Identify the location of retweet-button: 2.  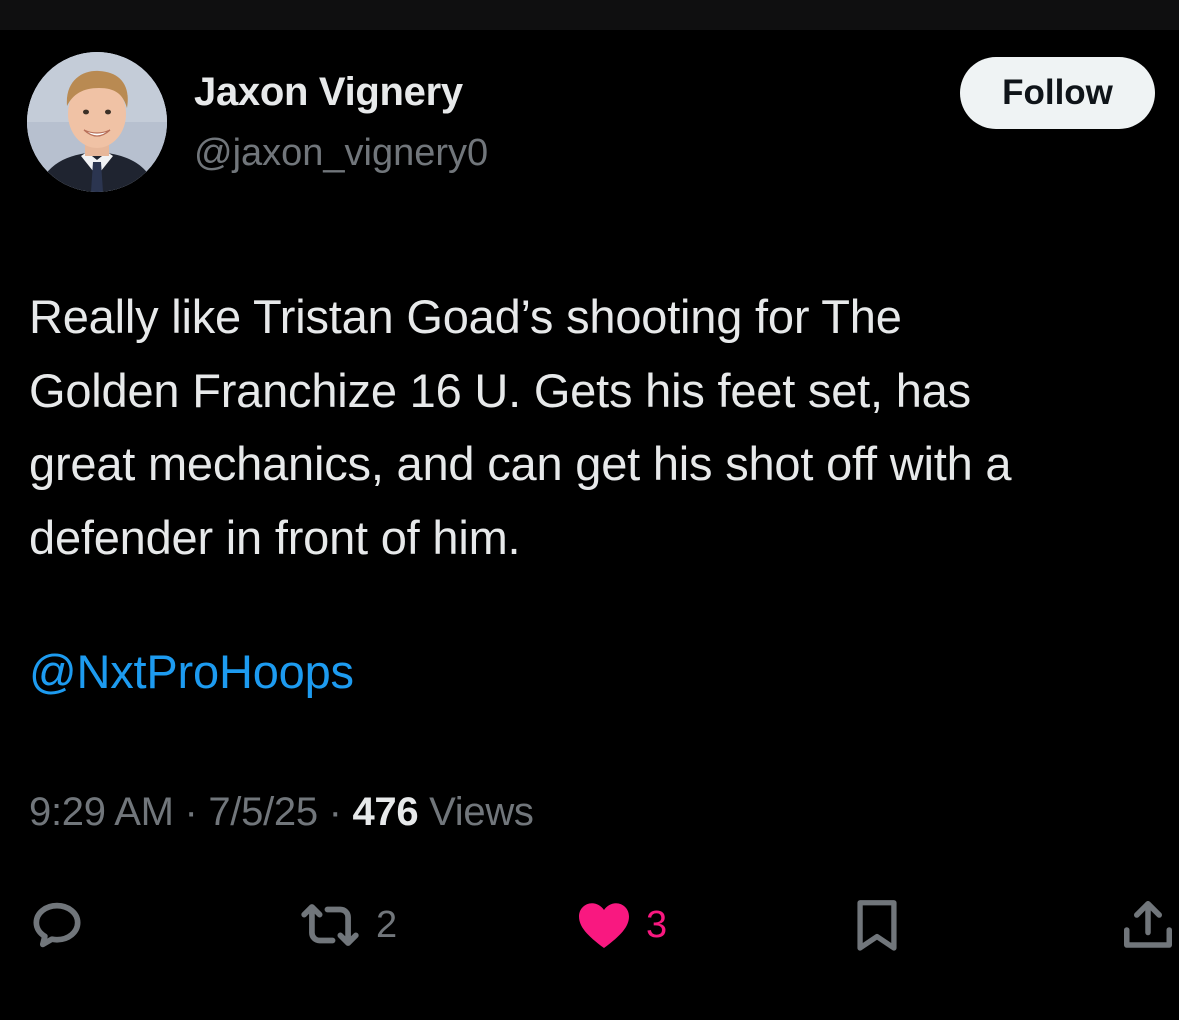
(346, 925).